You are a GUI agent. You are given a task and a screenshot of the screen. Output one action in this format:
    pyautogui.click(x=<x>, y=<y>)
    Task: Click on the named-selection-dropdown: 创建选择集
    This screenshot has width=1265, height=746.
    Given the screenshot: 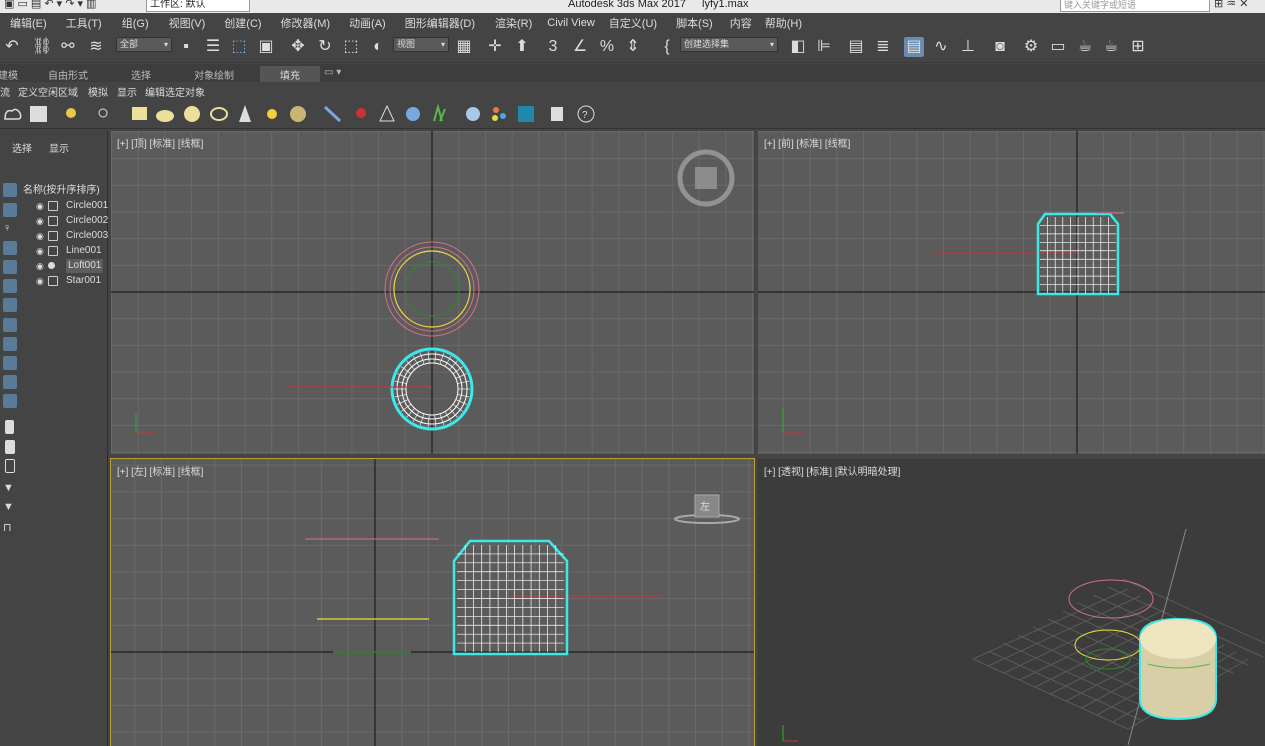 What is the action you would take?
    pyautogui.click(x=729, y=44)
    